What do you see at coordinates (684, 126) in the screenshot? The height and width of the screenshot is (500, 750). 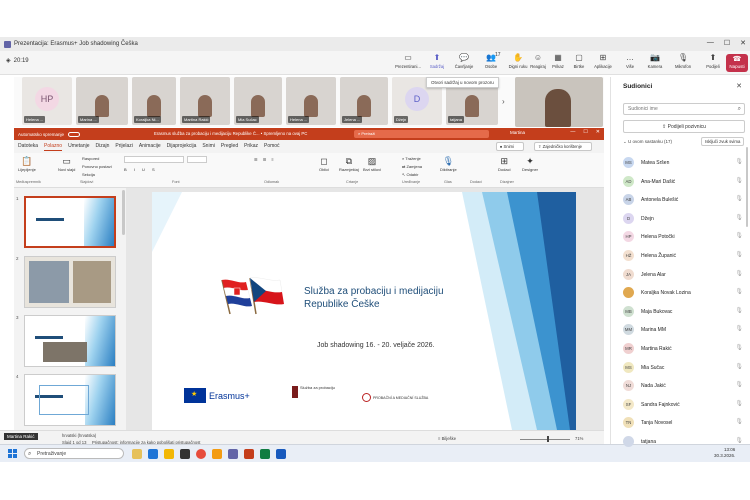 I see `share-invite-button: ⇪ Podijeli pozivnicu` at bounding box center [684, 126].